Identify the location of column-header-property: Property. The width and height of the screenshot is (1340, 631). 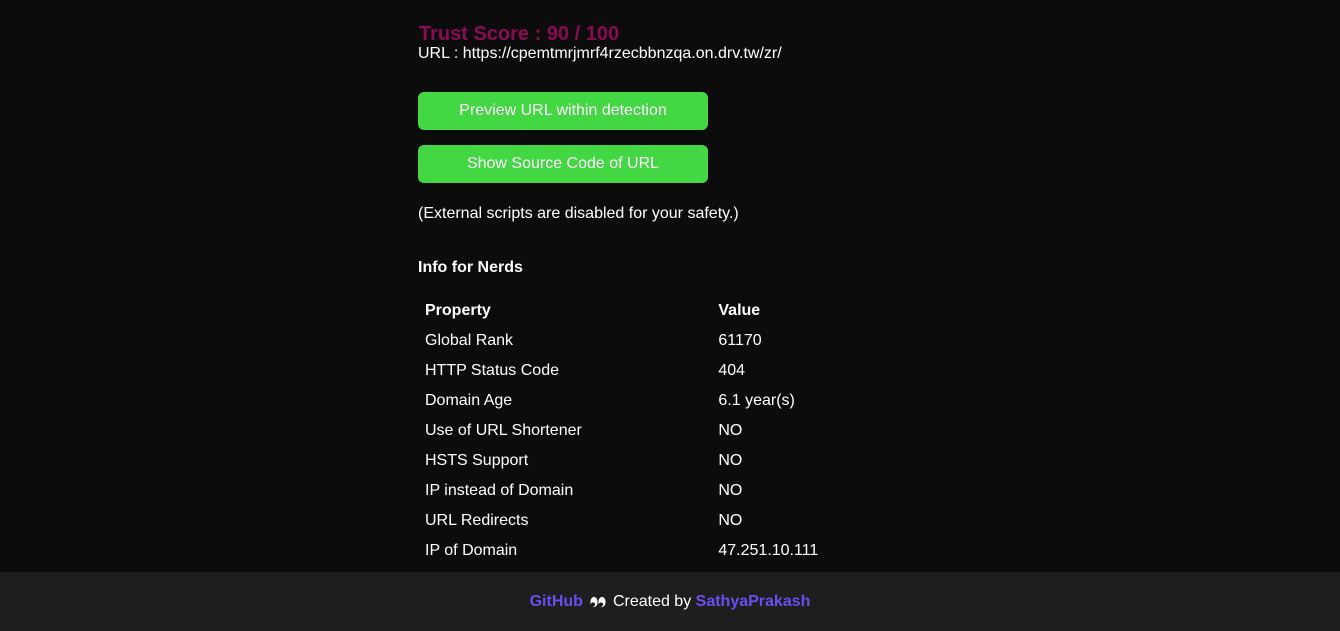
(458, 310).